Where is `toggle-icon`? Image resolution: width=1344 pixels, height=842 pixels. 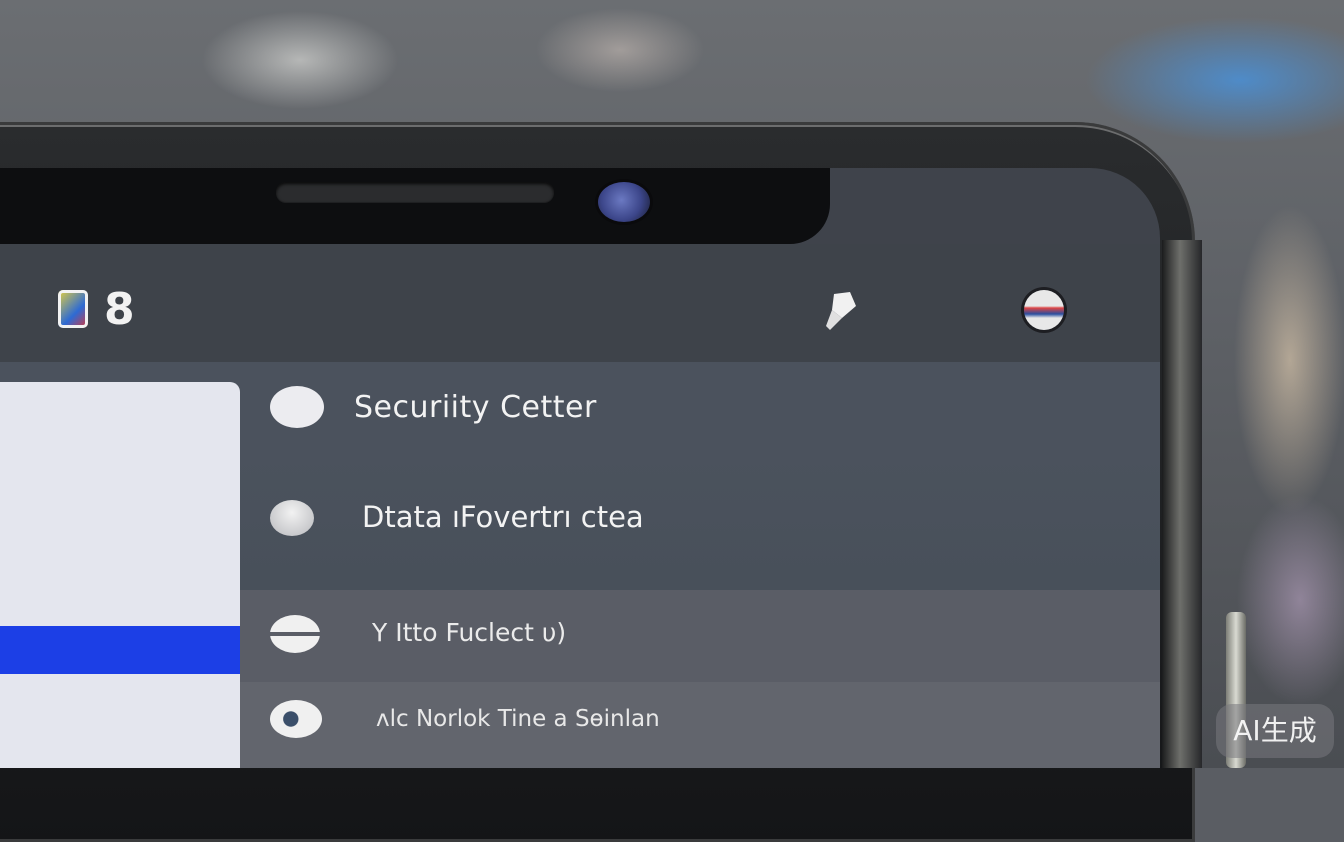
toggle-icon is located at coordinates (295, 634).